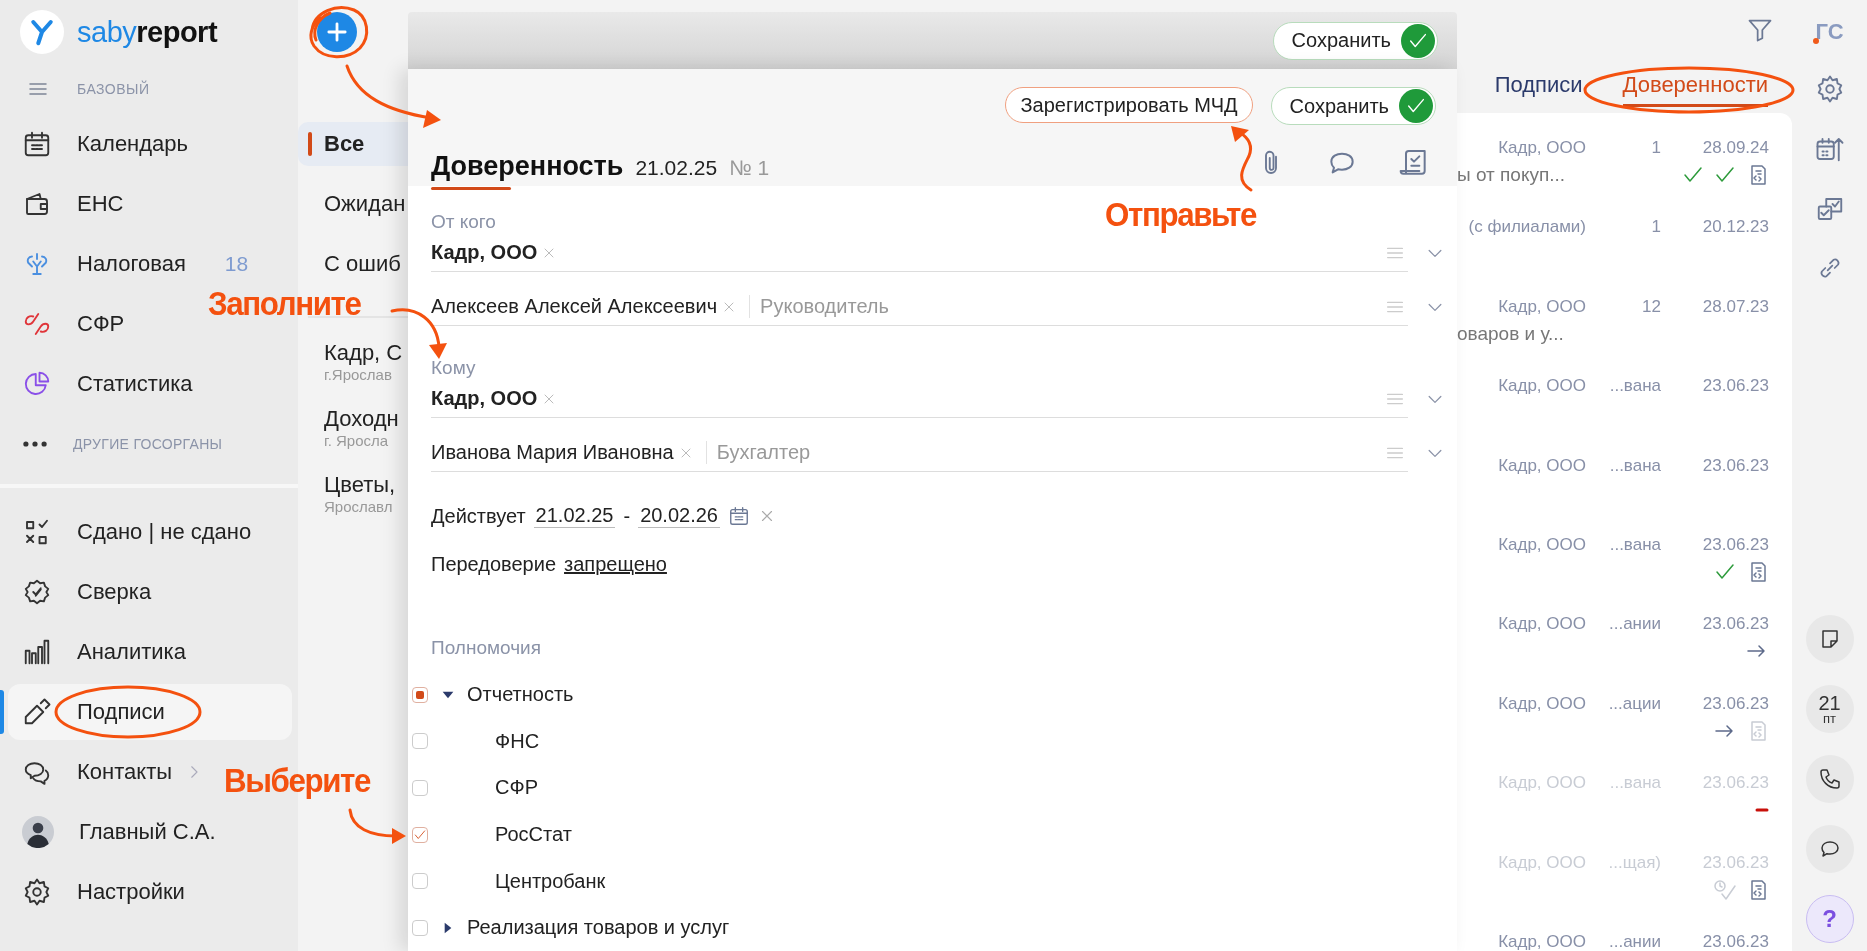  Describe the element at coordinates (1829, 639) in the screenshot. I see `note-button` at that location.